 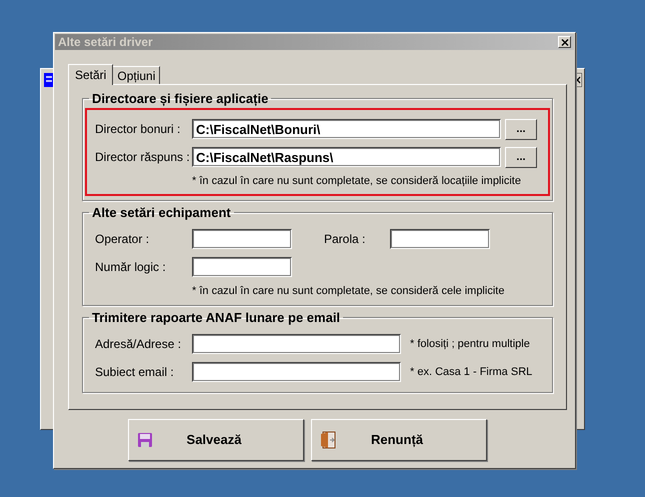 What do you see at coordinates (471, 372) in the screenshot?
I see `hint-text: * ex. Casa 1 - Firma SRL` at bounding box center [471, 372].